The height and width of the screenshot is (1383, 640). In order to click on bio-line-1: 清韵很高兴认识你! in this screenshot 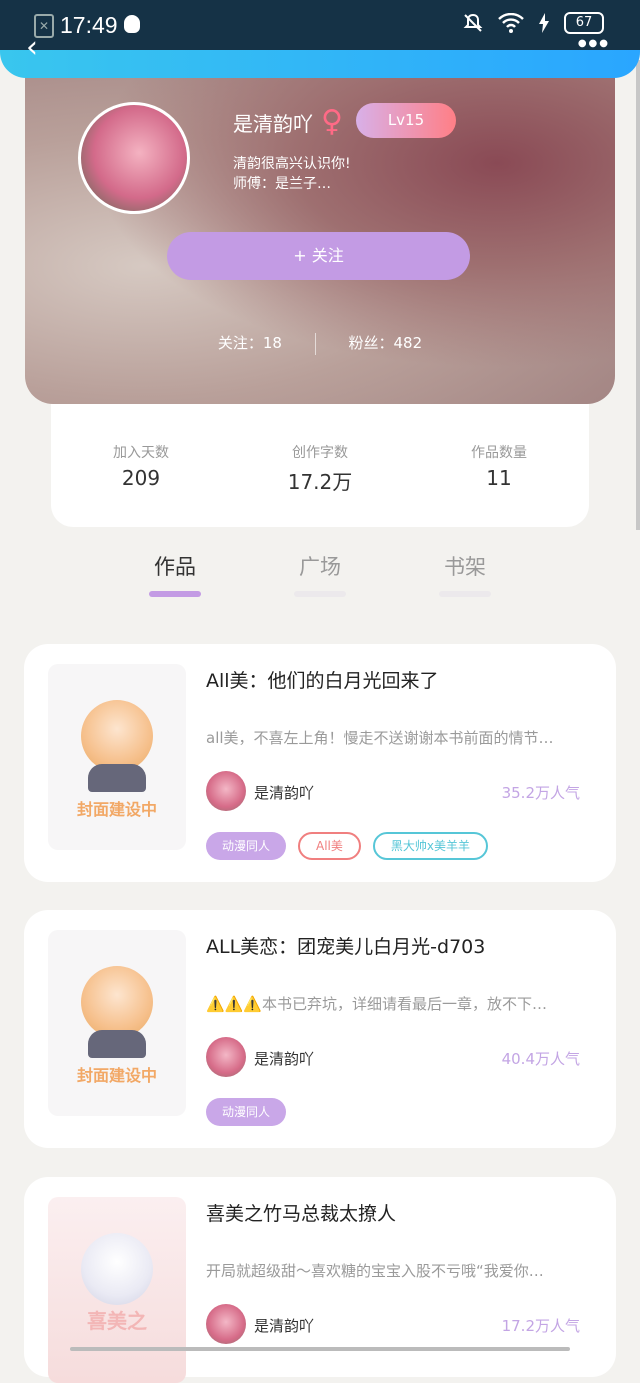, I will do `click(292, 164)`.